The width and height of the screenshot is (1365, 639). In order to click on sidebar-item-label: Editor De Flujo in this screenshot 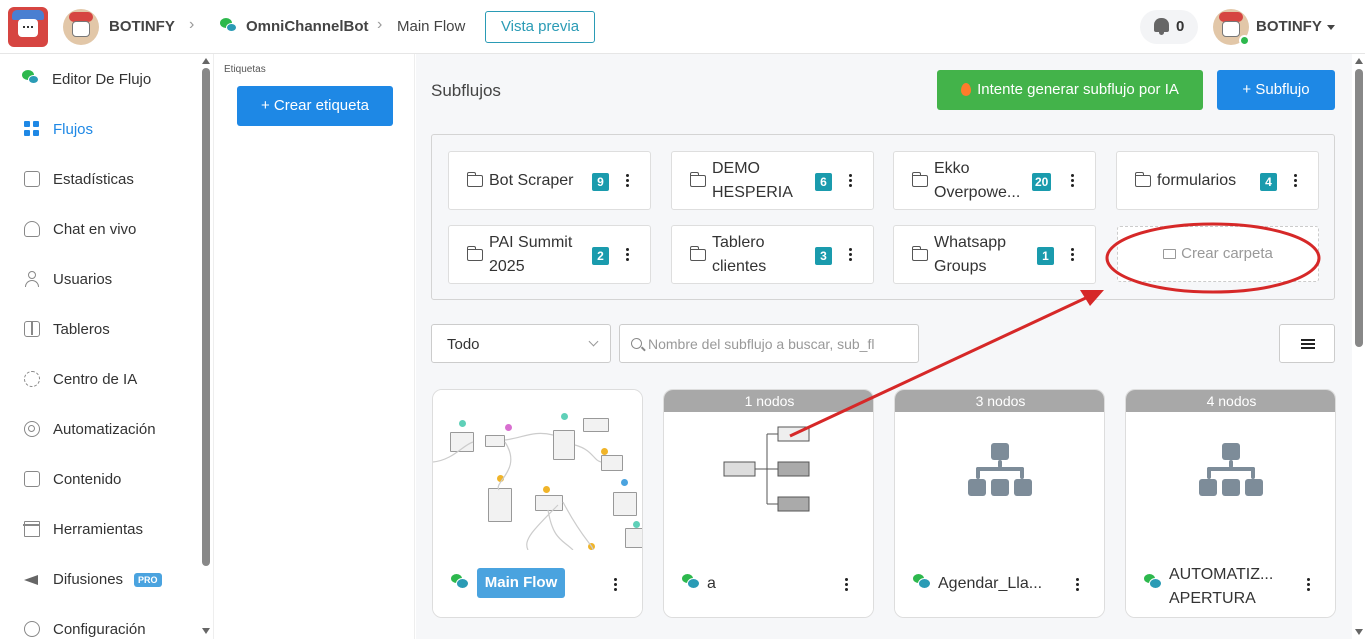, I will do `click(102, 79)`.